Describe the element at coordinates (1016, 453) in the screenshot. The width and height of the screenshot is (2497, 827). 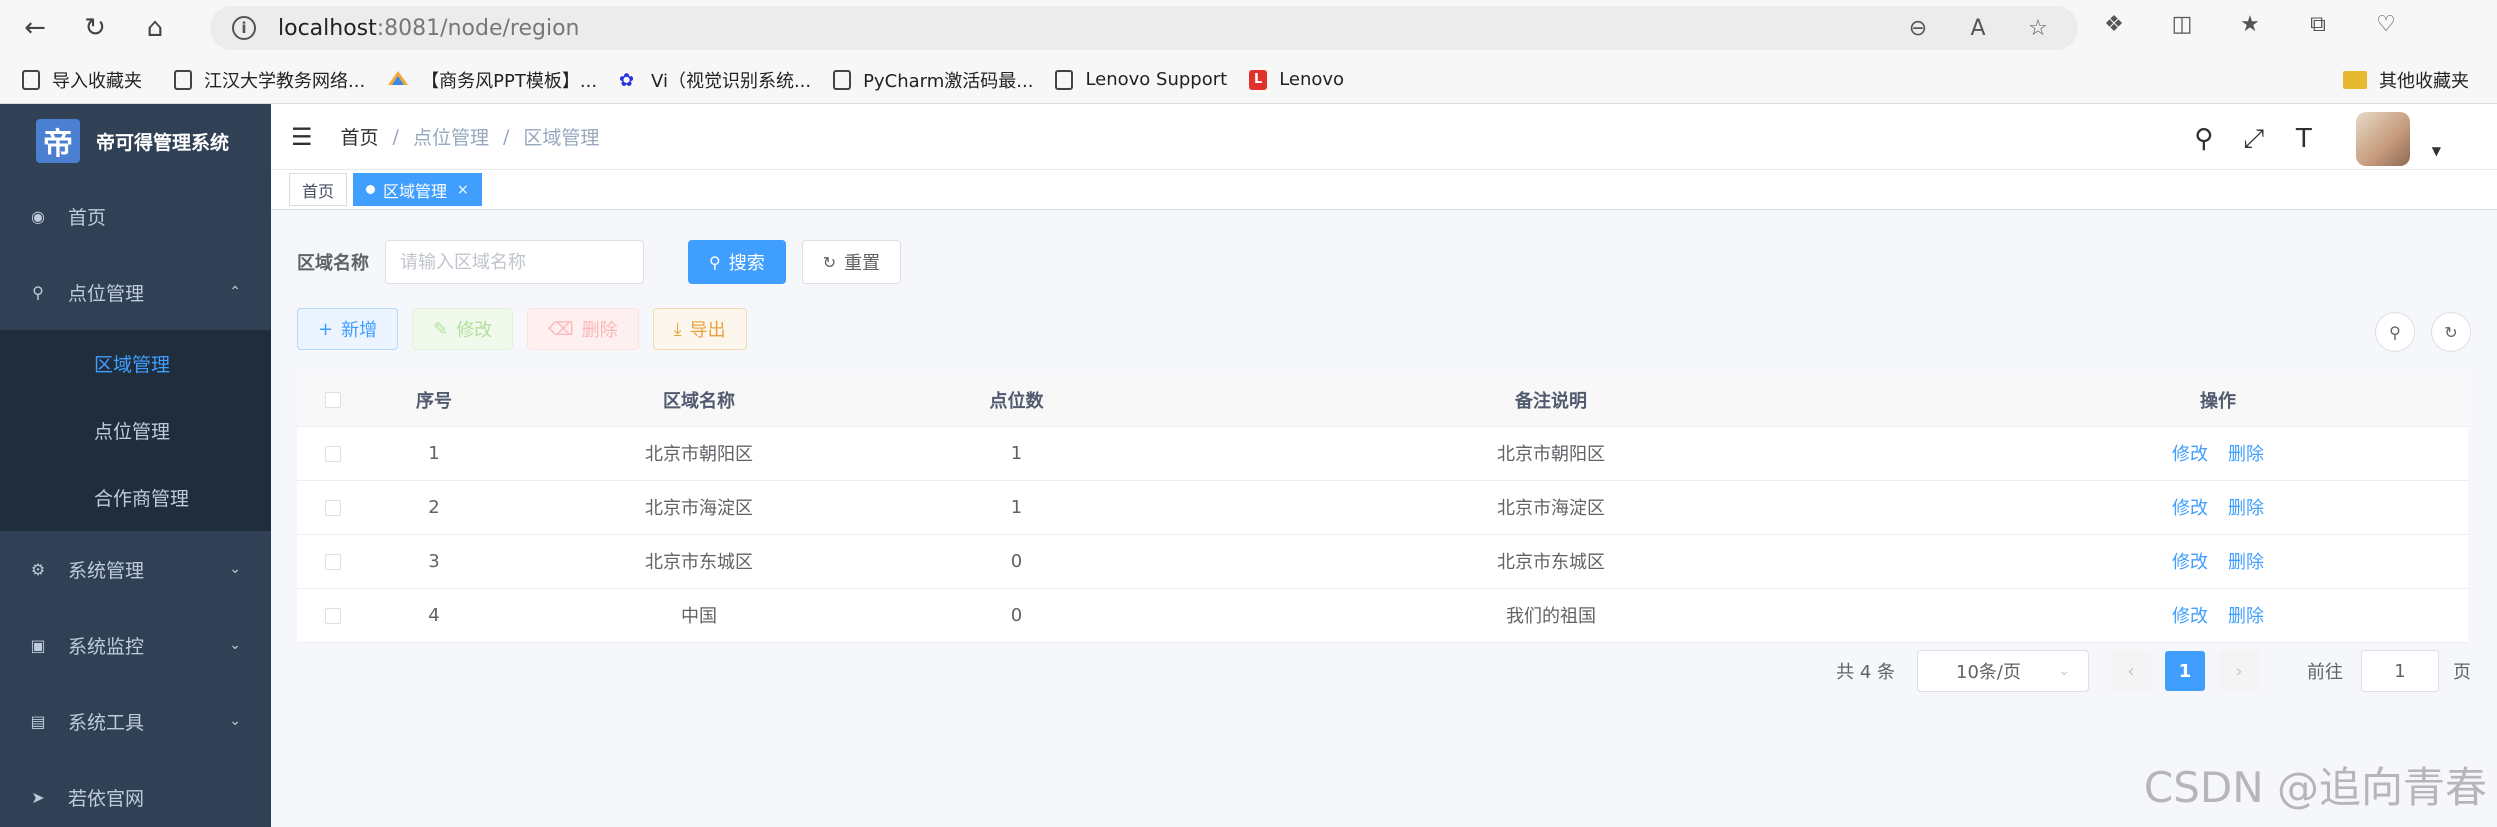
I see `node-count-cell: 1` at that location.